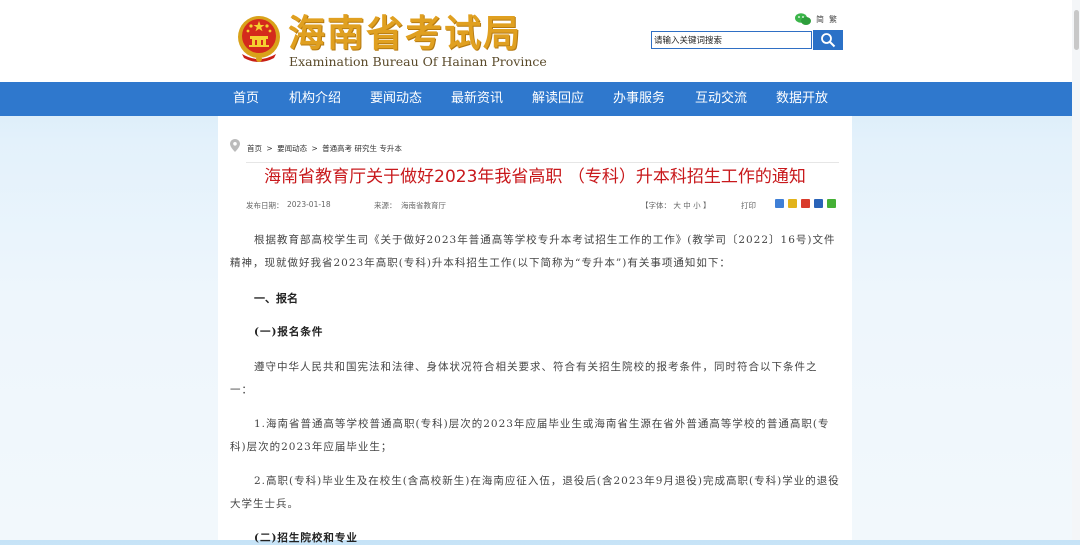 Image resolution: width=1080 pixels, height=545 pixels. Describe the element at coordinates (396, 99) in the screenshot. I see `nav-item-news: 要闻动态` at that location.